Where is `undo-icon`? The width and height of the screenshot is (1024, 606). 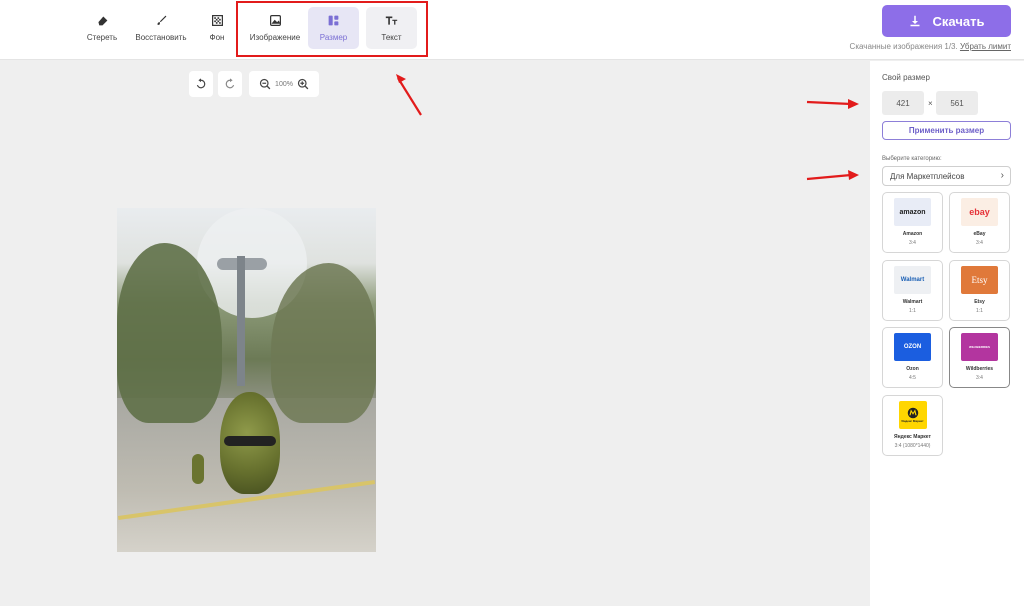
undo-icon is located at coordinates (201, 83).